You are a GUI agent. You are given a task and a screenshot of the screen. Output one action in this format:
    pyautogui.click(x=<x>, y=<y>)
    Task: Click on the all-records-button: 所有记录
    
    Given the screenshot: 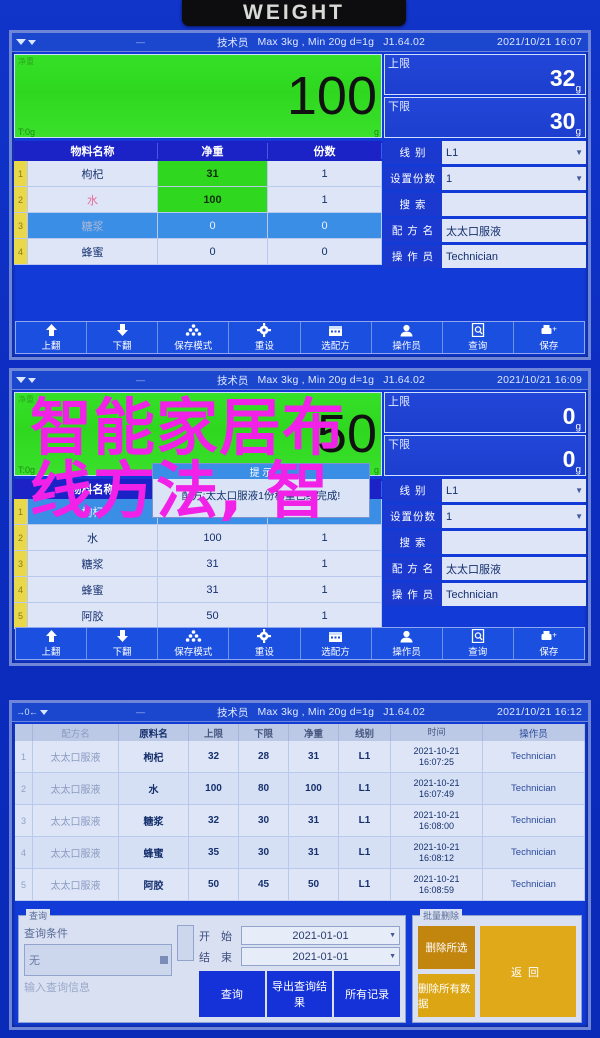 What is the action you would take?
    pyautogui.click(x=367, y=994)
    